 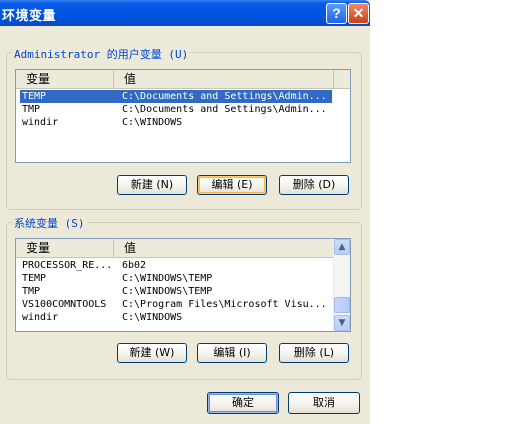 I want to click on system-variables-legend: 系统变量 (S), so click(x=49, y=223).